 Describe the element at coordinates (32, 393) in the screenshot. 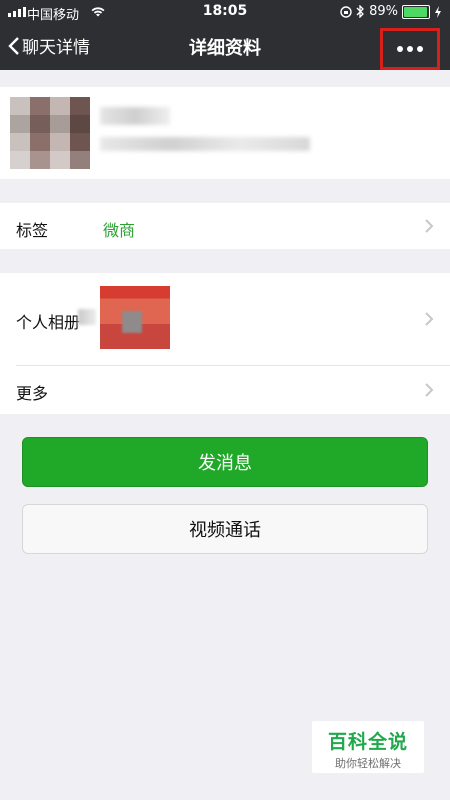

I see `more-label: 更多` at that location.